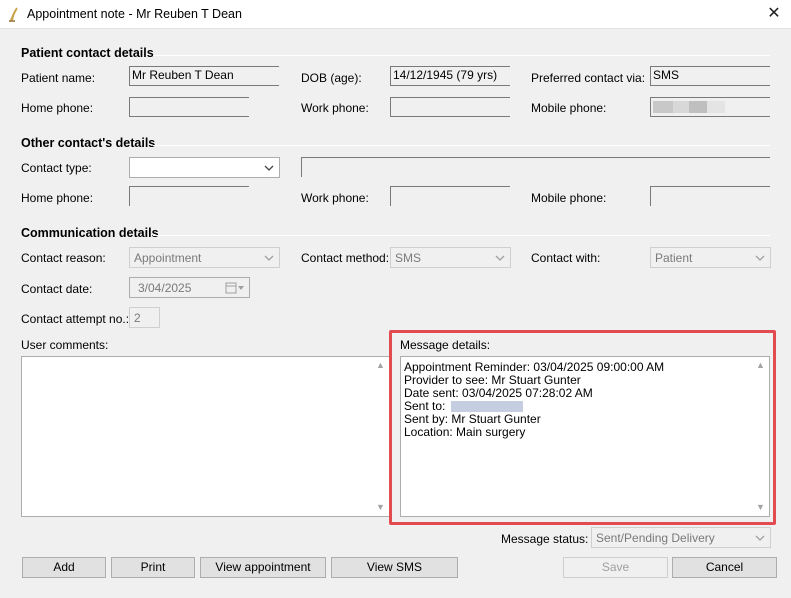 This screenshot has width=791, height=598. Describe the element at coordinates (569, 108) in the screenshot. I see `mobile-phone-label: Mobile phone:` at that location.